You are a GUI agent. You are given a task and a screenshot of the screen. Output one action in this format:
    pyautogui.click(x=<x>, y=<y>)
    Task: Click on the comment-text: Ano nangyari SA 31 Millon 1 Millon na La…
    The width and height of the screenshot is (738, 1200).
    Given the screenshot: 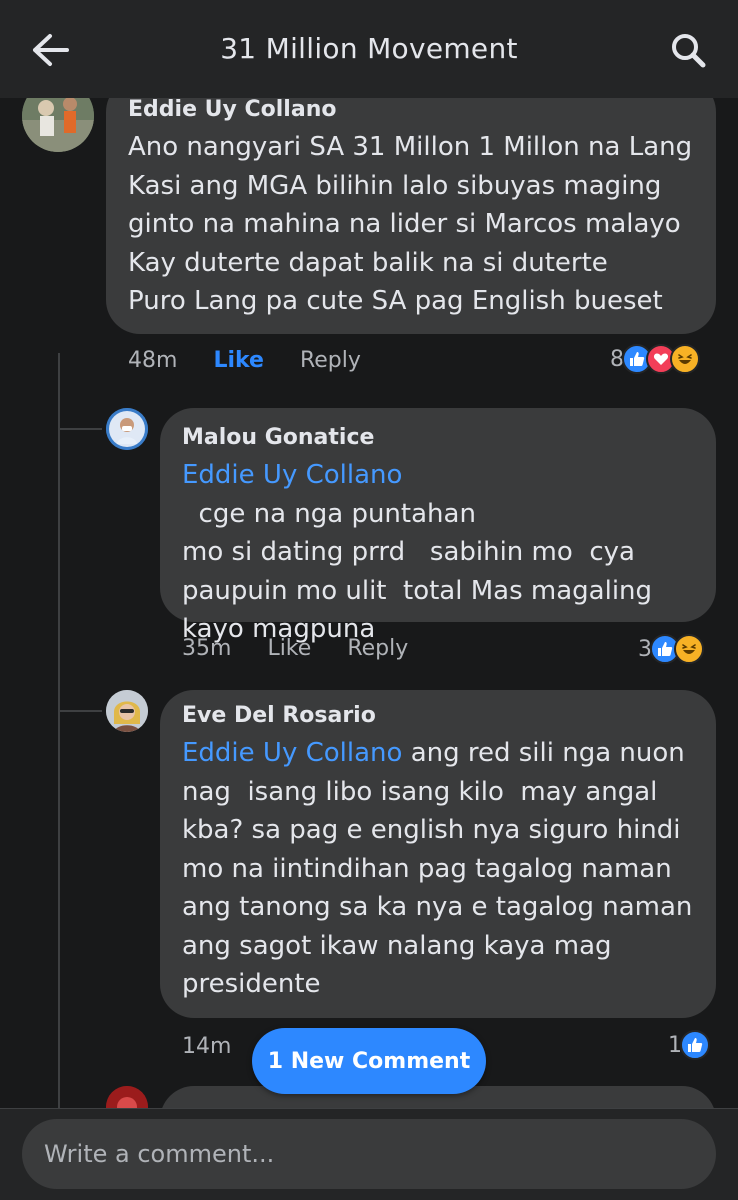 What is the action you would take?
    pyautogui.click(x=411, y=224)
    